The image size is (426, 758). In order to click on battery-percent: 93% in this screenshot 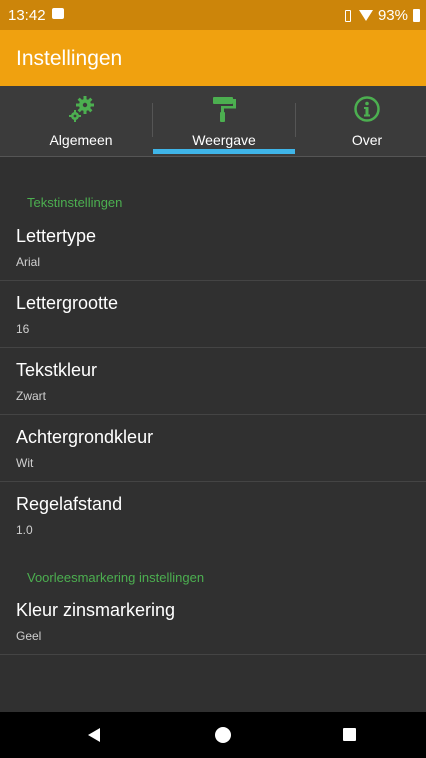, I will do `click(392, 15)`.